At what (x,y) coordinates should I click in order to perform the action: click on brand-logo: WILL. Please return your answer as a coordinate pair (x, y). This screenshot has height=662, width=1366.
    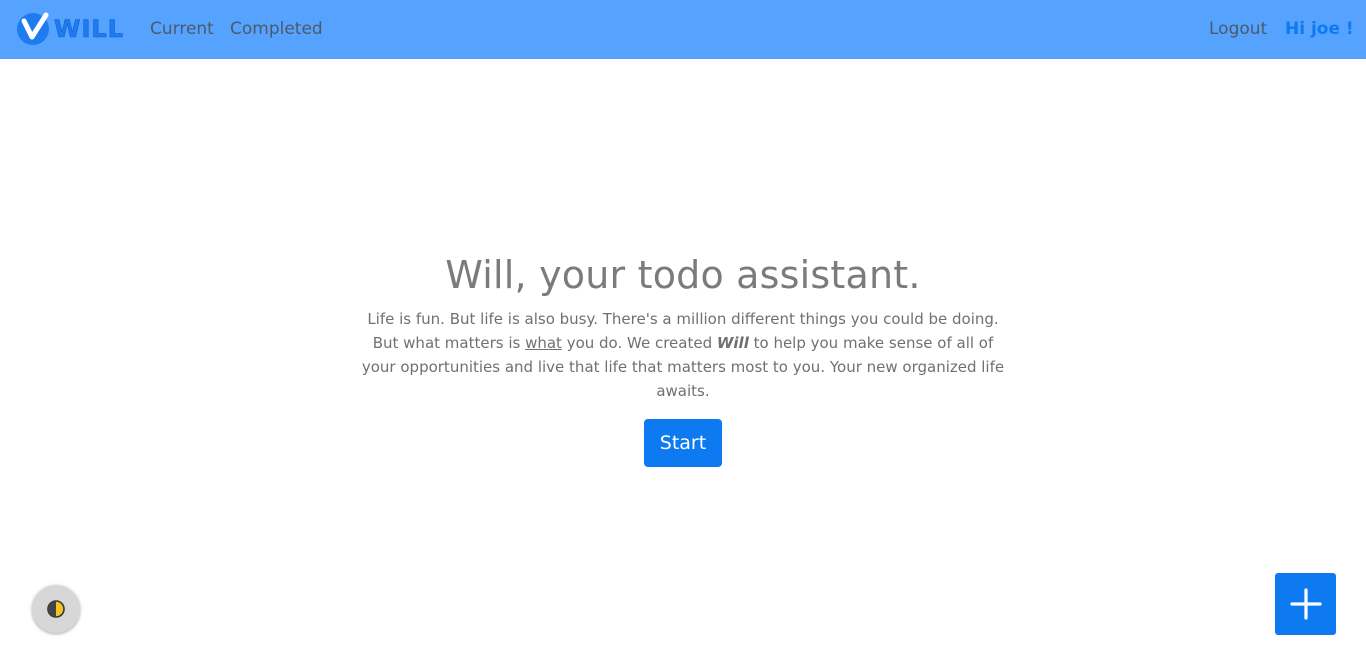
    Looking at the image, I should click on (70, 29).